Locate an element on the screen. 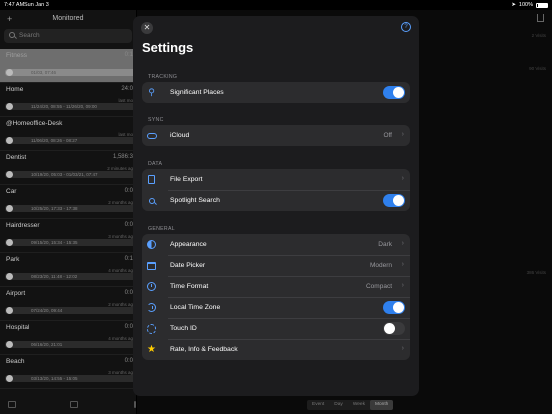 The height and width of the screenshot is (414, 552). help-icon: ? is located at coordinates (406, 27).